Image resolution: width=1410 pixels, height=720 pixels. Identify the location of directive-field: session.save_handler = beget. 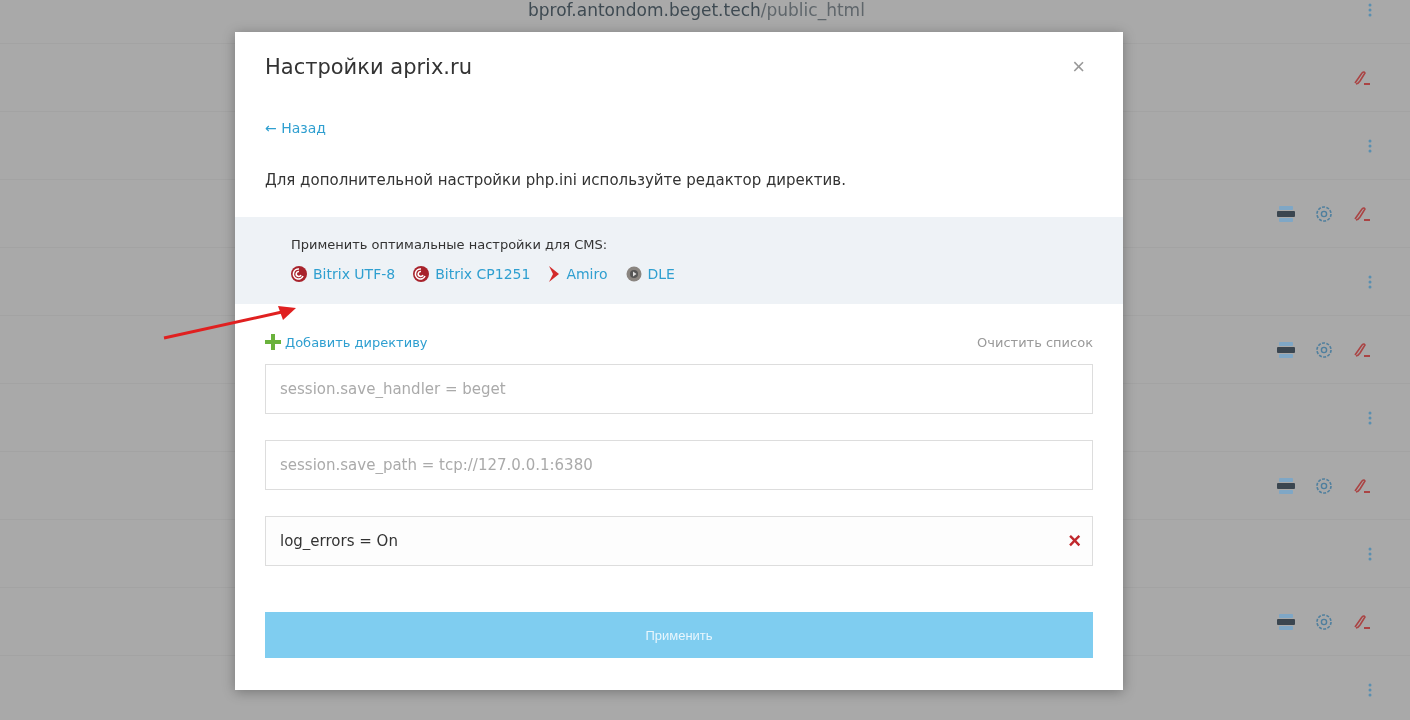
(679, 389).